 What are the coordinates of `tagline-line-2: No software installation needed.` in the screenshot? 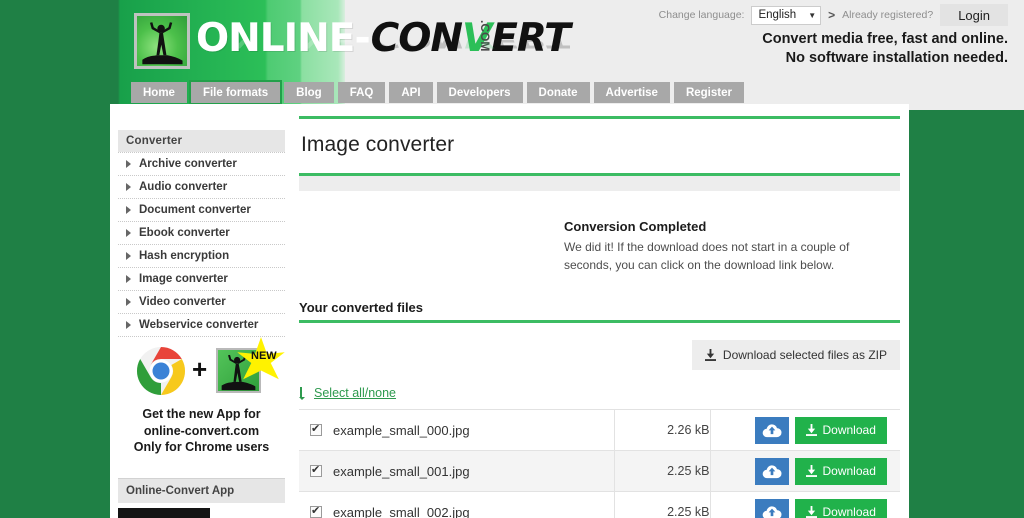 It's located at (896, 58).